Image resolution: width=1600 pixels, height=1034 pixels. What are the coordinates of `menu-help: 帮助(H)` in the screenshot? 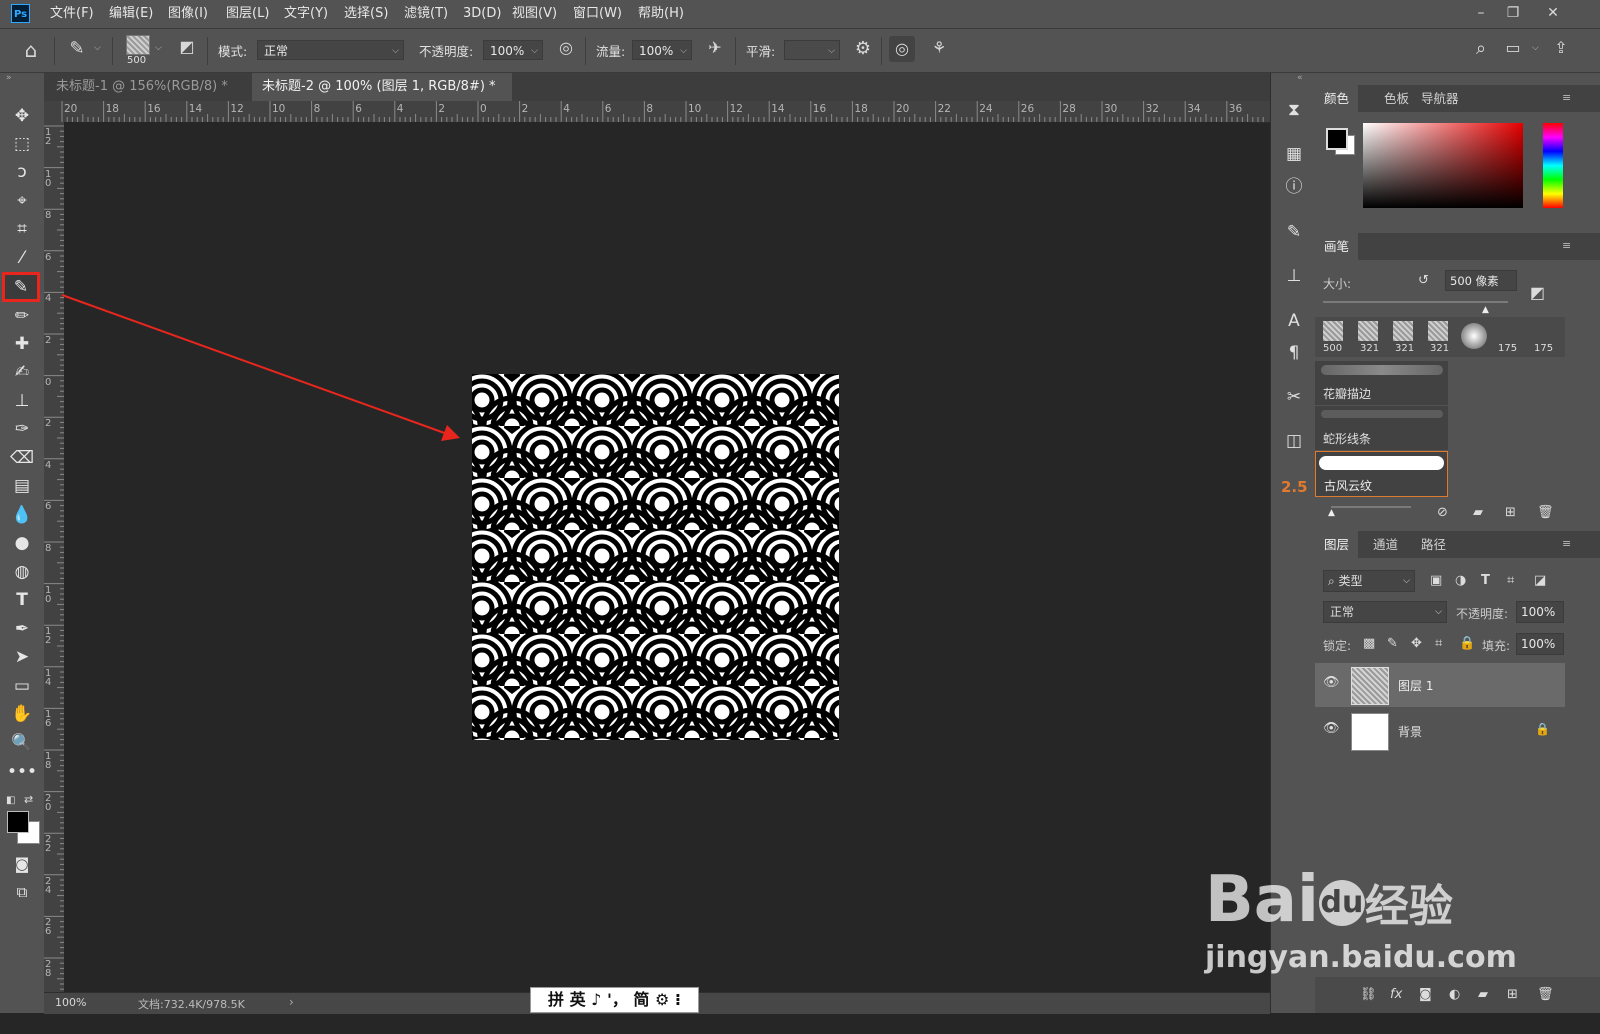 It's located at (661, 14).